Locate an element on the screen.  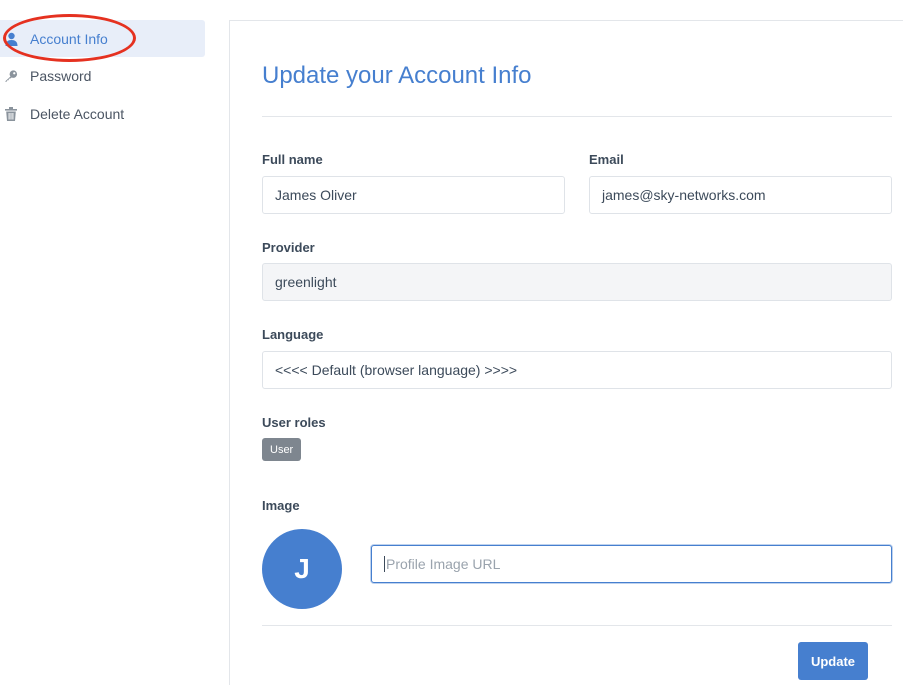
sidebar-item-account-info: Account Info is located at coordinates (102, 38).